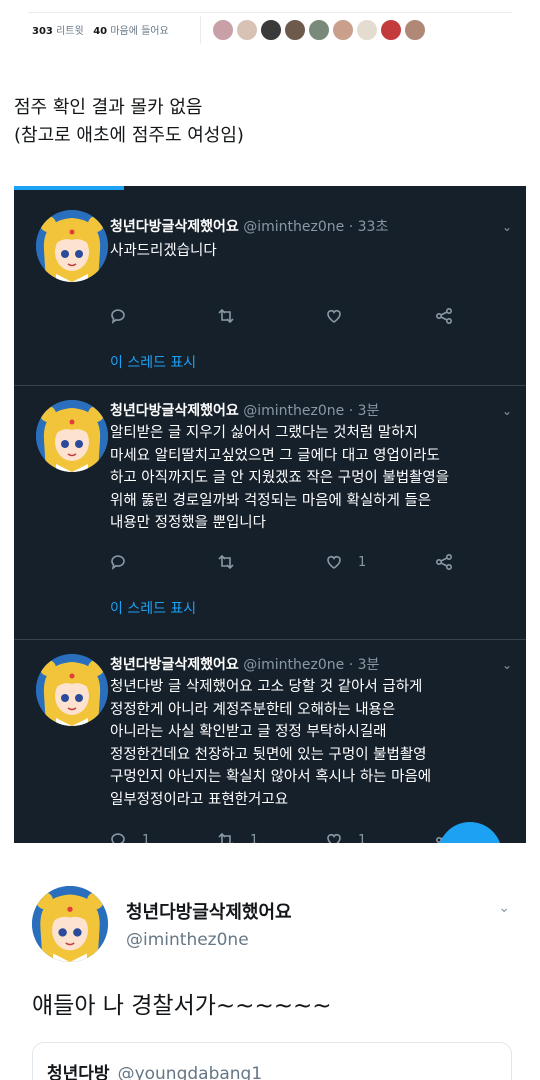  Describe the element at coordinates (70, 31) in the screenshot. I see `retweet-label: 리트윗` at that location.